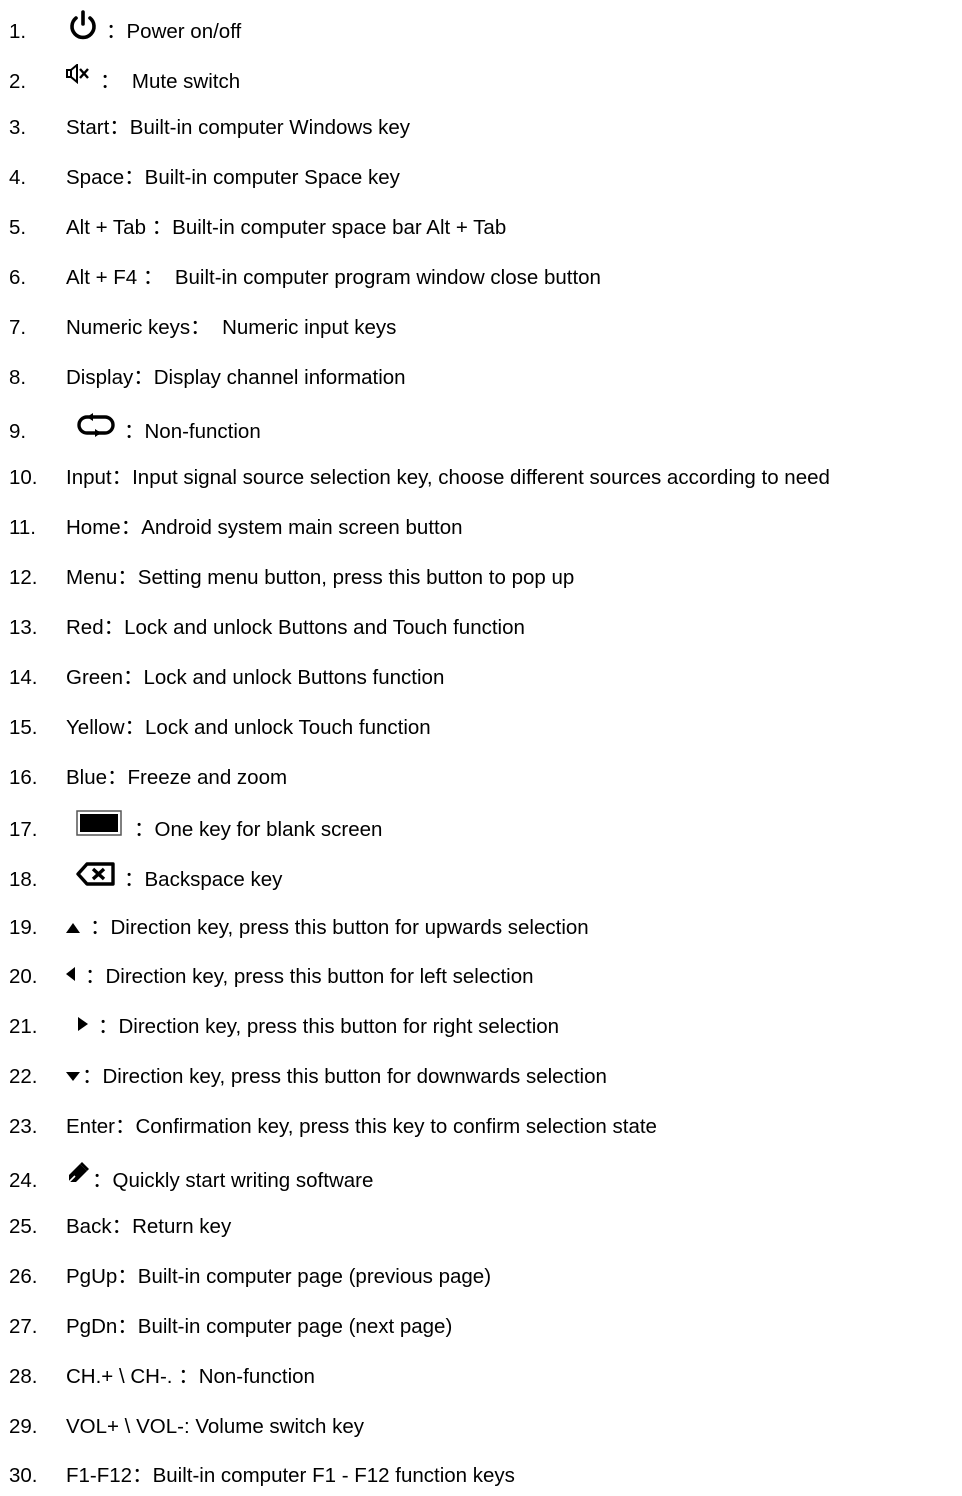  I want to click on item-number: 7., so click(18, 327).